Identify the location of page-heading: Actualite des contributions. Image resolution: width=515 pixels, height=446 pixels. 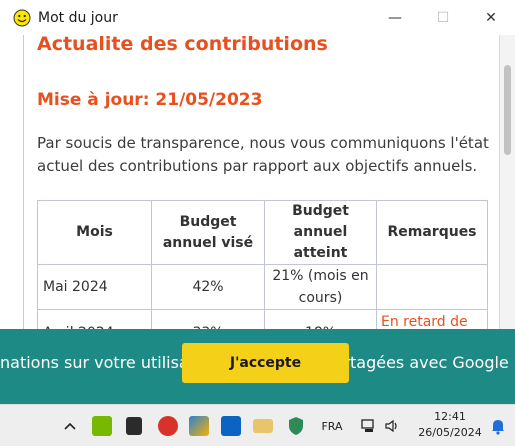
(182, 45).